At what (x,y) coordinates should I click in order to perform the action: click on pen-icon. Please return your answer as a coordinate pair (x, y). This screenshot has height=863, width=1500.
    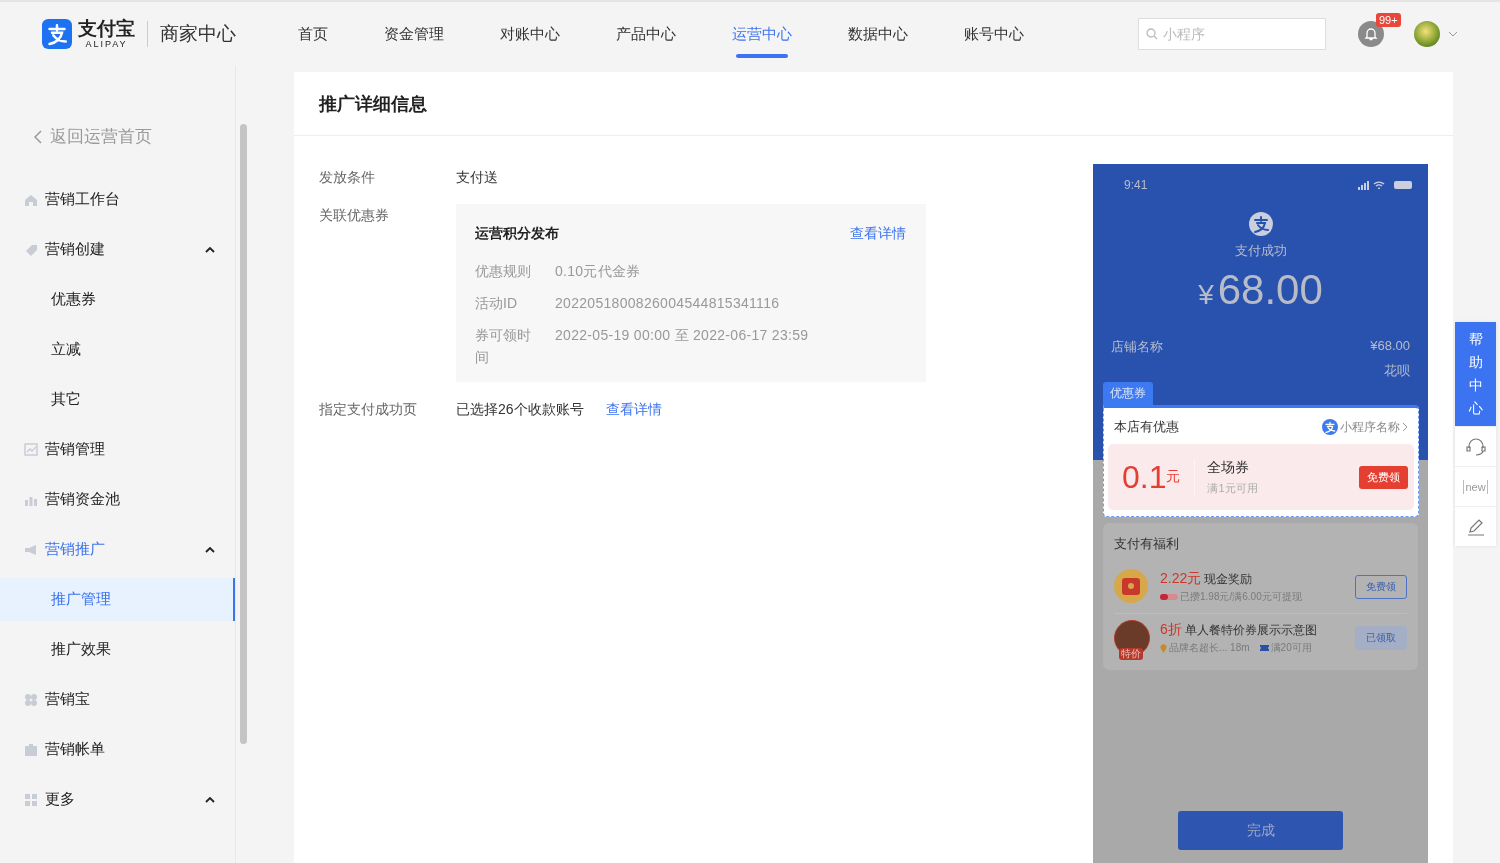
    Looking at the image, I should click on (1475, 526).